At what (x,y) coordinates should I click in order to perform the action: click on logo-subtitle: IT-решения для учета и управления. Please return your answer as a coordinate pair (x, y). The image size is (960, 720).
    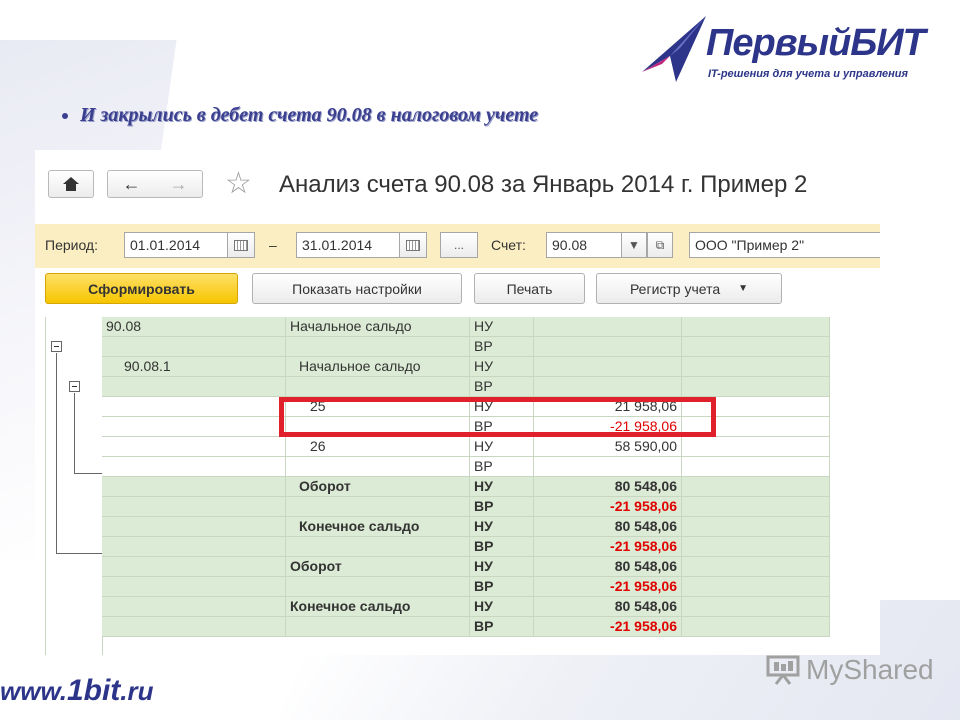
    Looking at the image, I should click on (808, 74).